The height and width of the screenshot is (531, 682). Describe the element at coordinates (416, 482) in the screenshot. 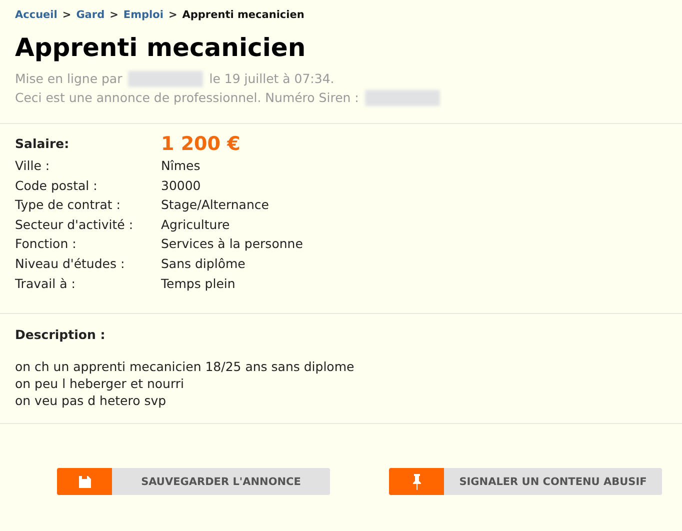

I see `pushpin-icon` at that location.